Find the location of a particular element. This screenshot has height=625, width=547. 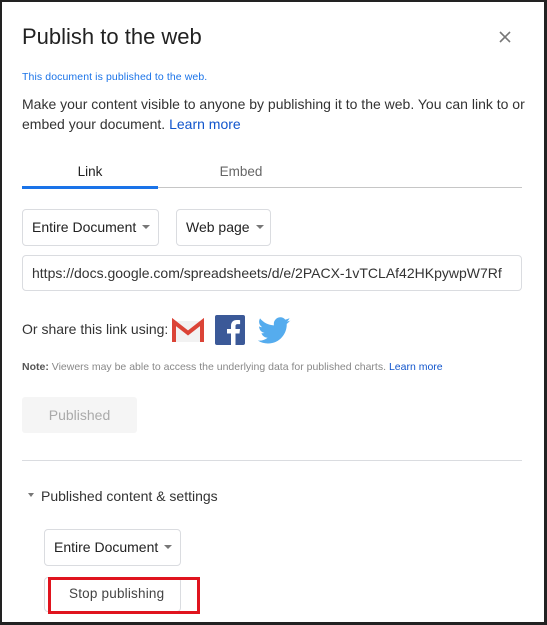

share-twitter-button is located at coordinates (274, 331).